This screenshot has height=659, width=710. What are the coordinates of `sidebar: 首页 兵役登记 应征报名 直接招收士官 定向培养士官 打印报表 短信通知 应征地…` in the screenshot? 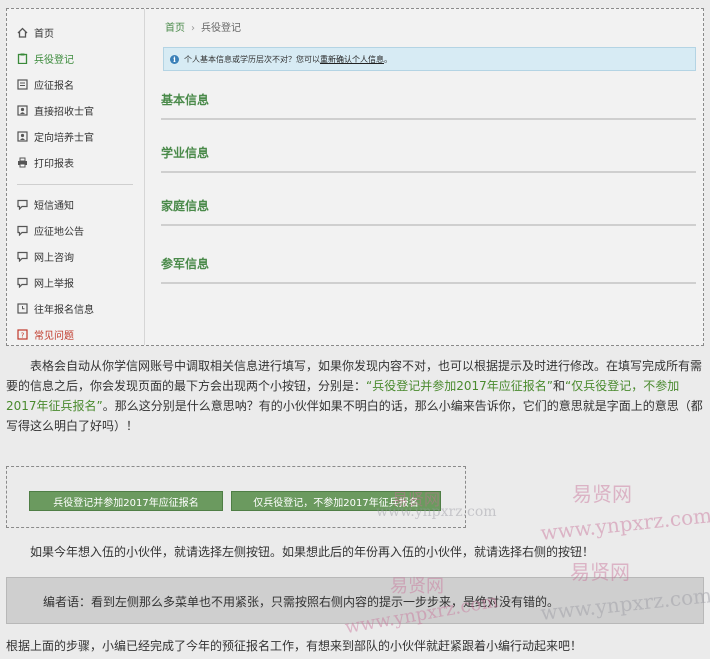 It's located at (76, 177).